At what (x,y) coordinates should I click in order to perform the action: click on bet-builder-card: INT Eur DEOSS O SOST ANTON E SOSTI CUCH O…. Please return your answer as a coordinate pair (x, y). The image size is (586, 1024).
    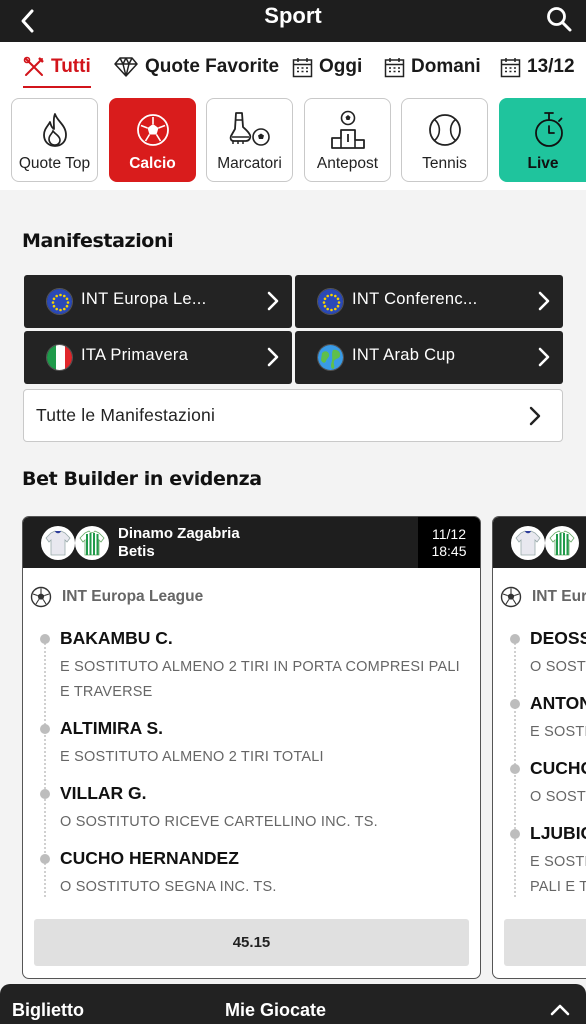
    Looking at the image, I should click on (539, 747).